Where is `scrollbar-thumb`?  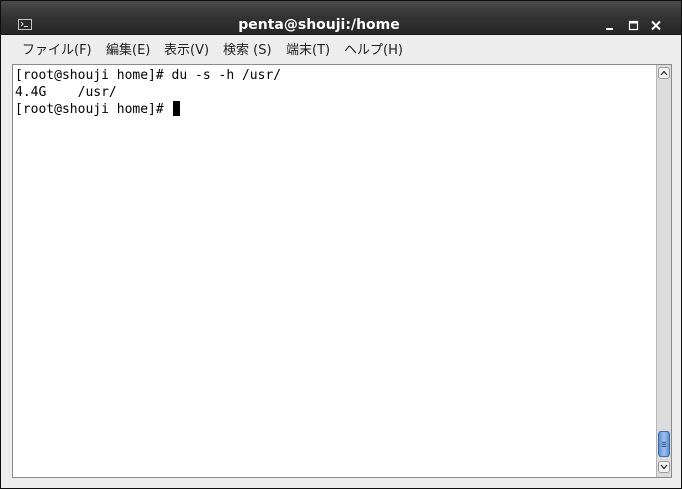
scrollbar-thumb is located at coordinates (664, 444).